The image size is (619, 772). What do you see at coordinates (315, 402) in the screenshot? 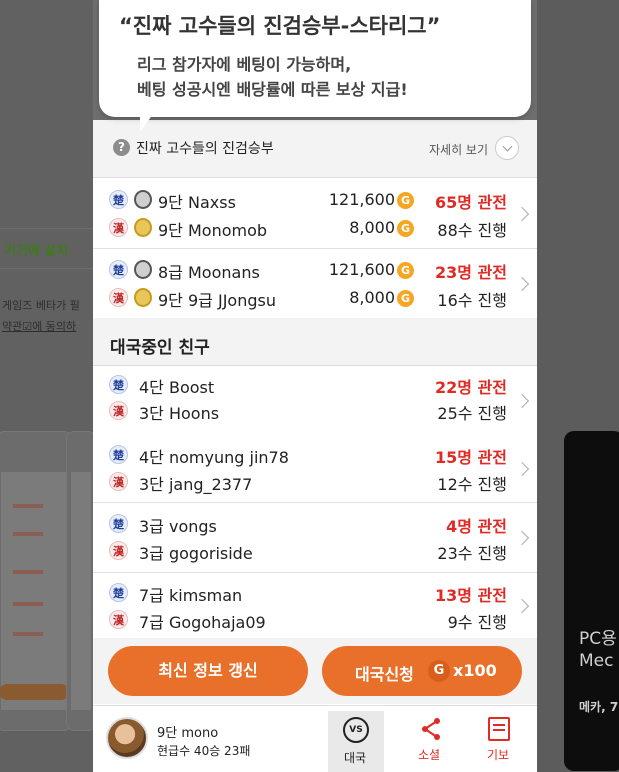
I see `friend-match-row: 楚 4단 Boost 22명 관전 漢 3단 Hoons 25수 진행` at bounding box center [315, 402].